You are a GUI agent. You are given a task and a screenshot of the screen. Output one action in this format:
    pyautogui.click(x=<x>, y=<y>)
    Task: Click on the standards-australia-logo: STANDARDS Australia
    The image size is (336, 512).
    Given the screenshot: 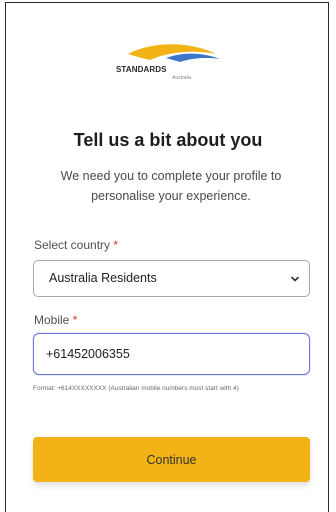 What is the action you would take?
    pyautogui.click(x=170, y=68)
    